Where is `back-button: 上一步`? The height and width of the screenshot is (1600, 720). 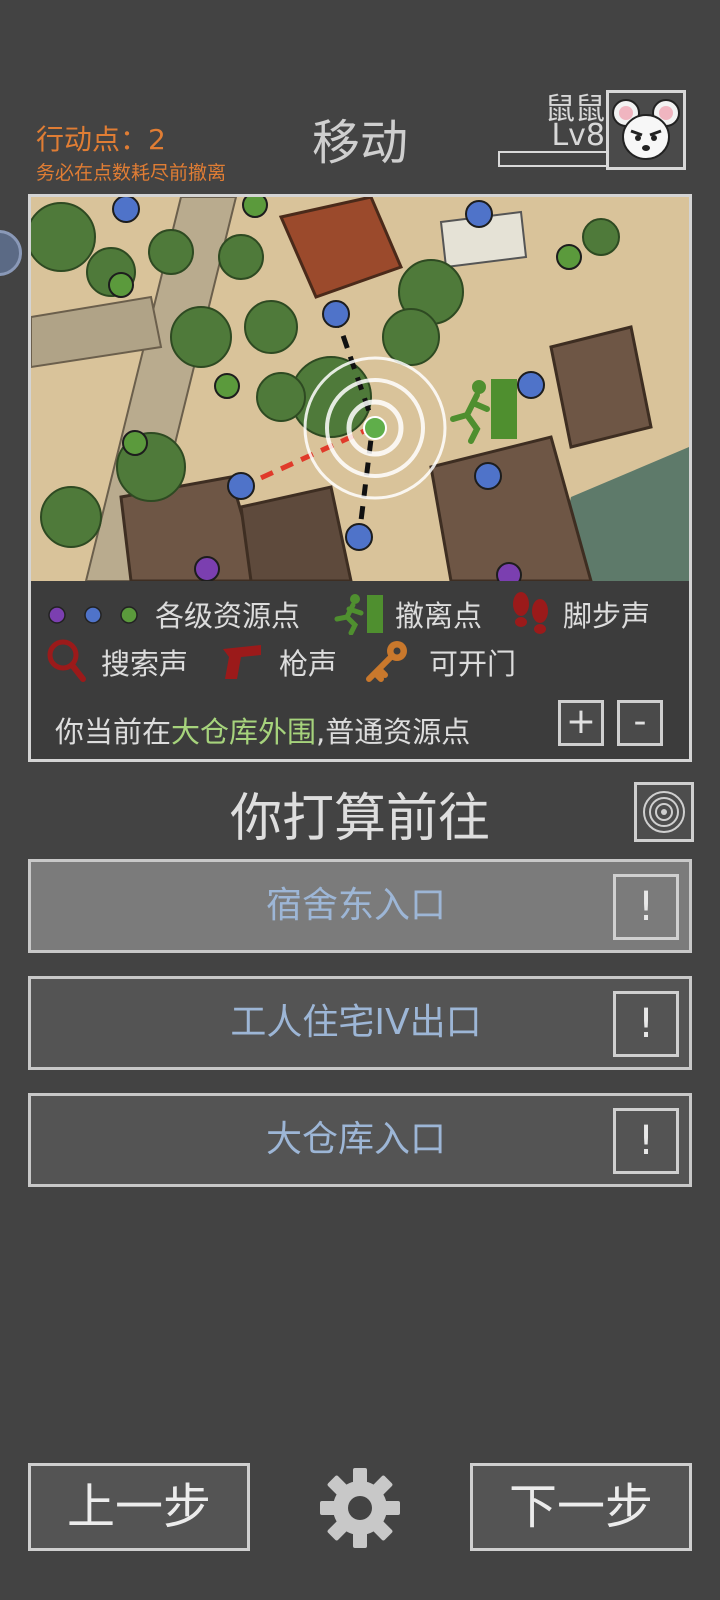 back-button: 上一步 is located at coordinates (139, 1507).